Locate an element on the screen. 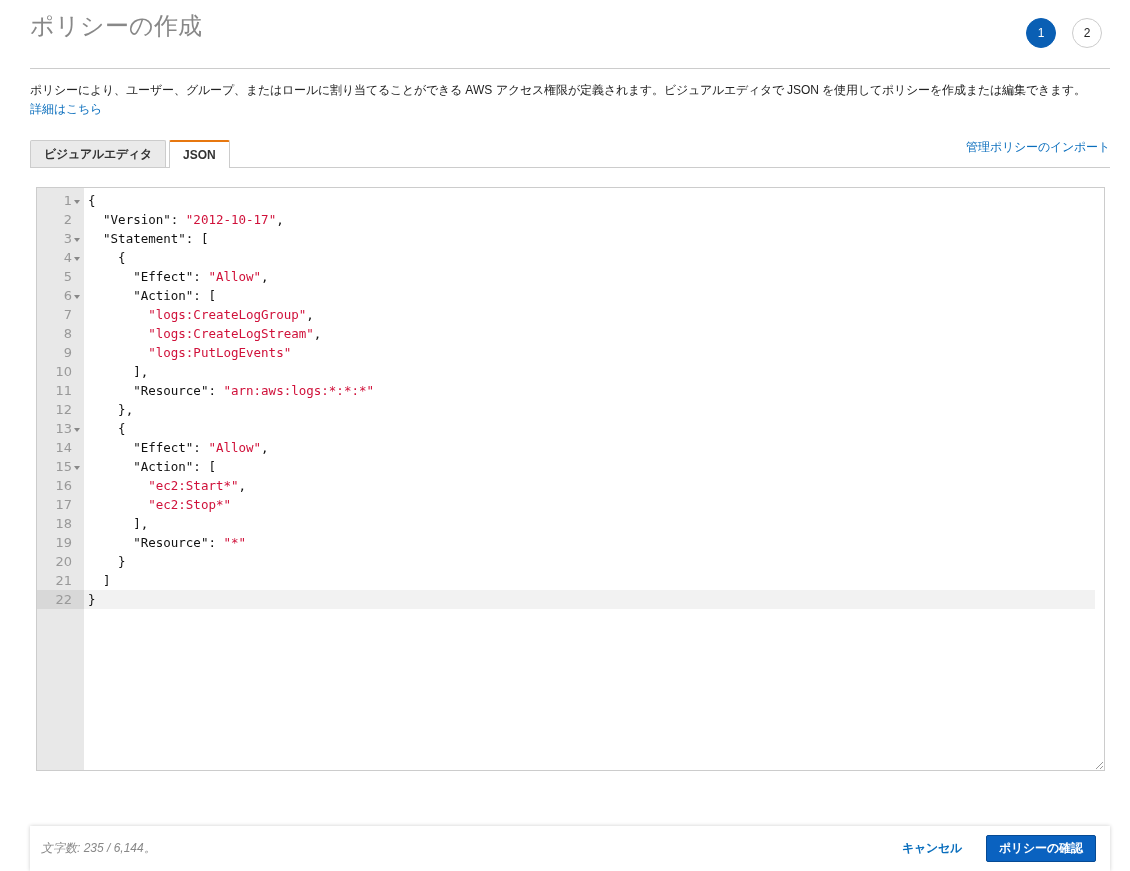 This screenshot has width=1130, height=871. resize-grip-icon is located at coordinates (1099, 765).